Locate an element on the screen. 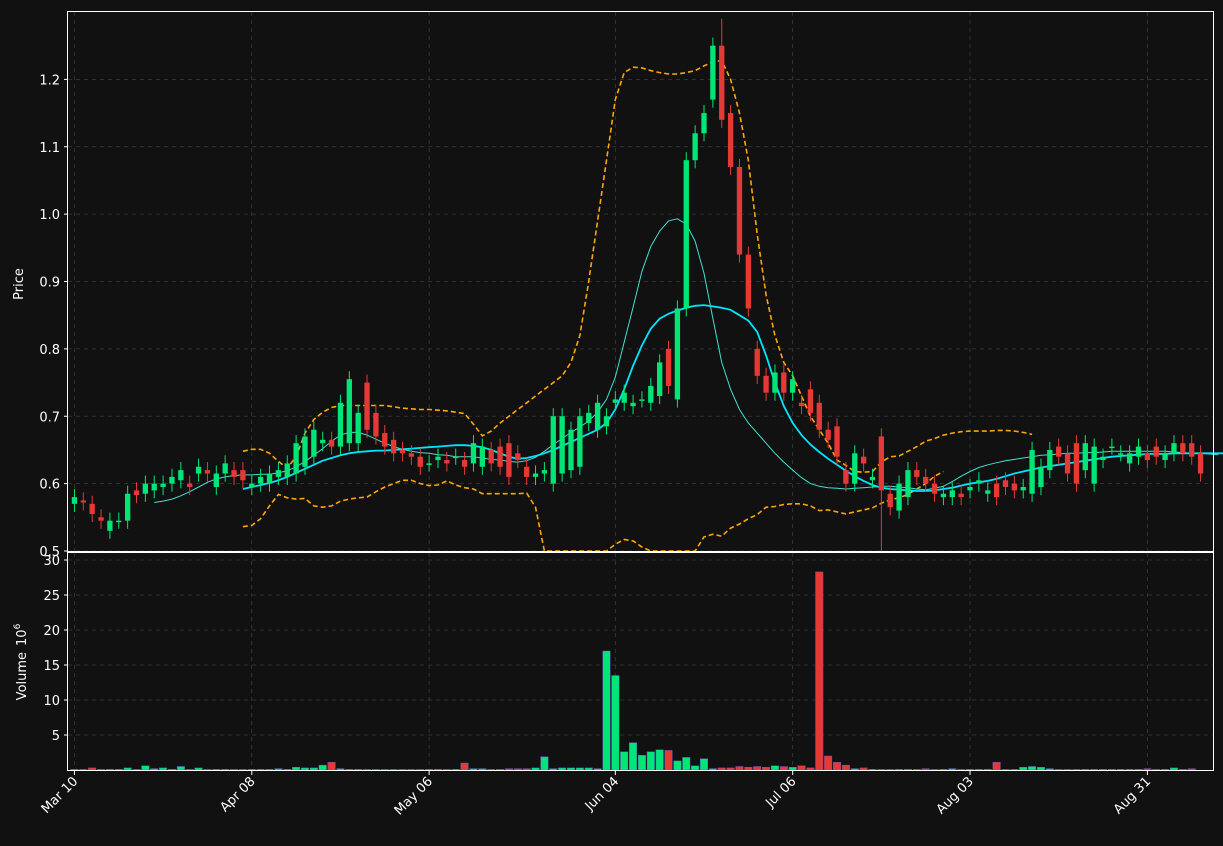 The width and height of the screenshot is (1223, 846). volume-tick-label: 20 is located at coordinates (51, 631).